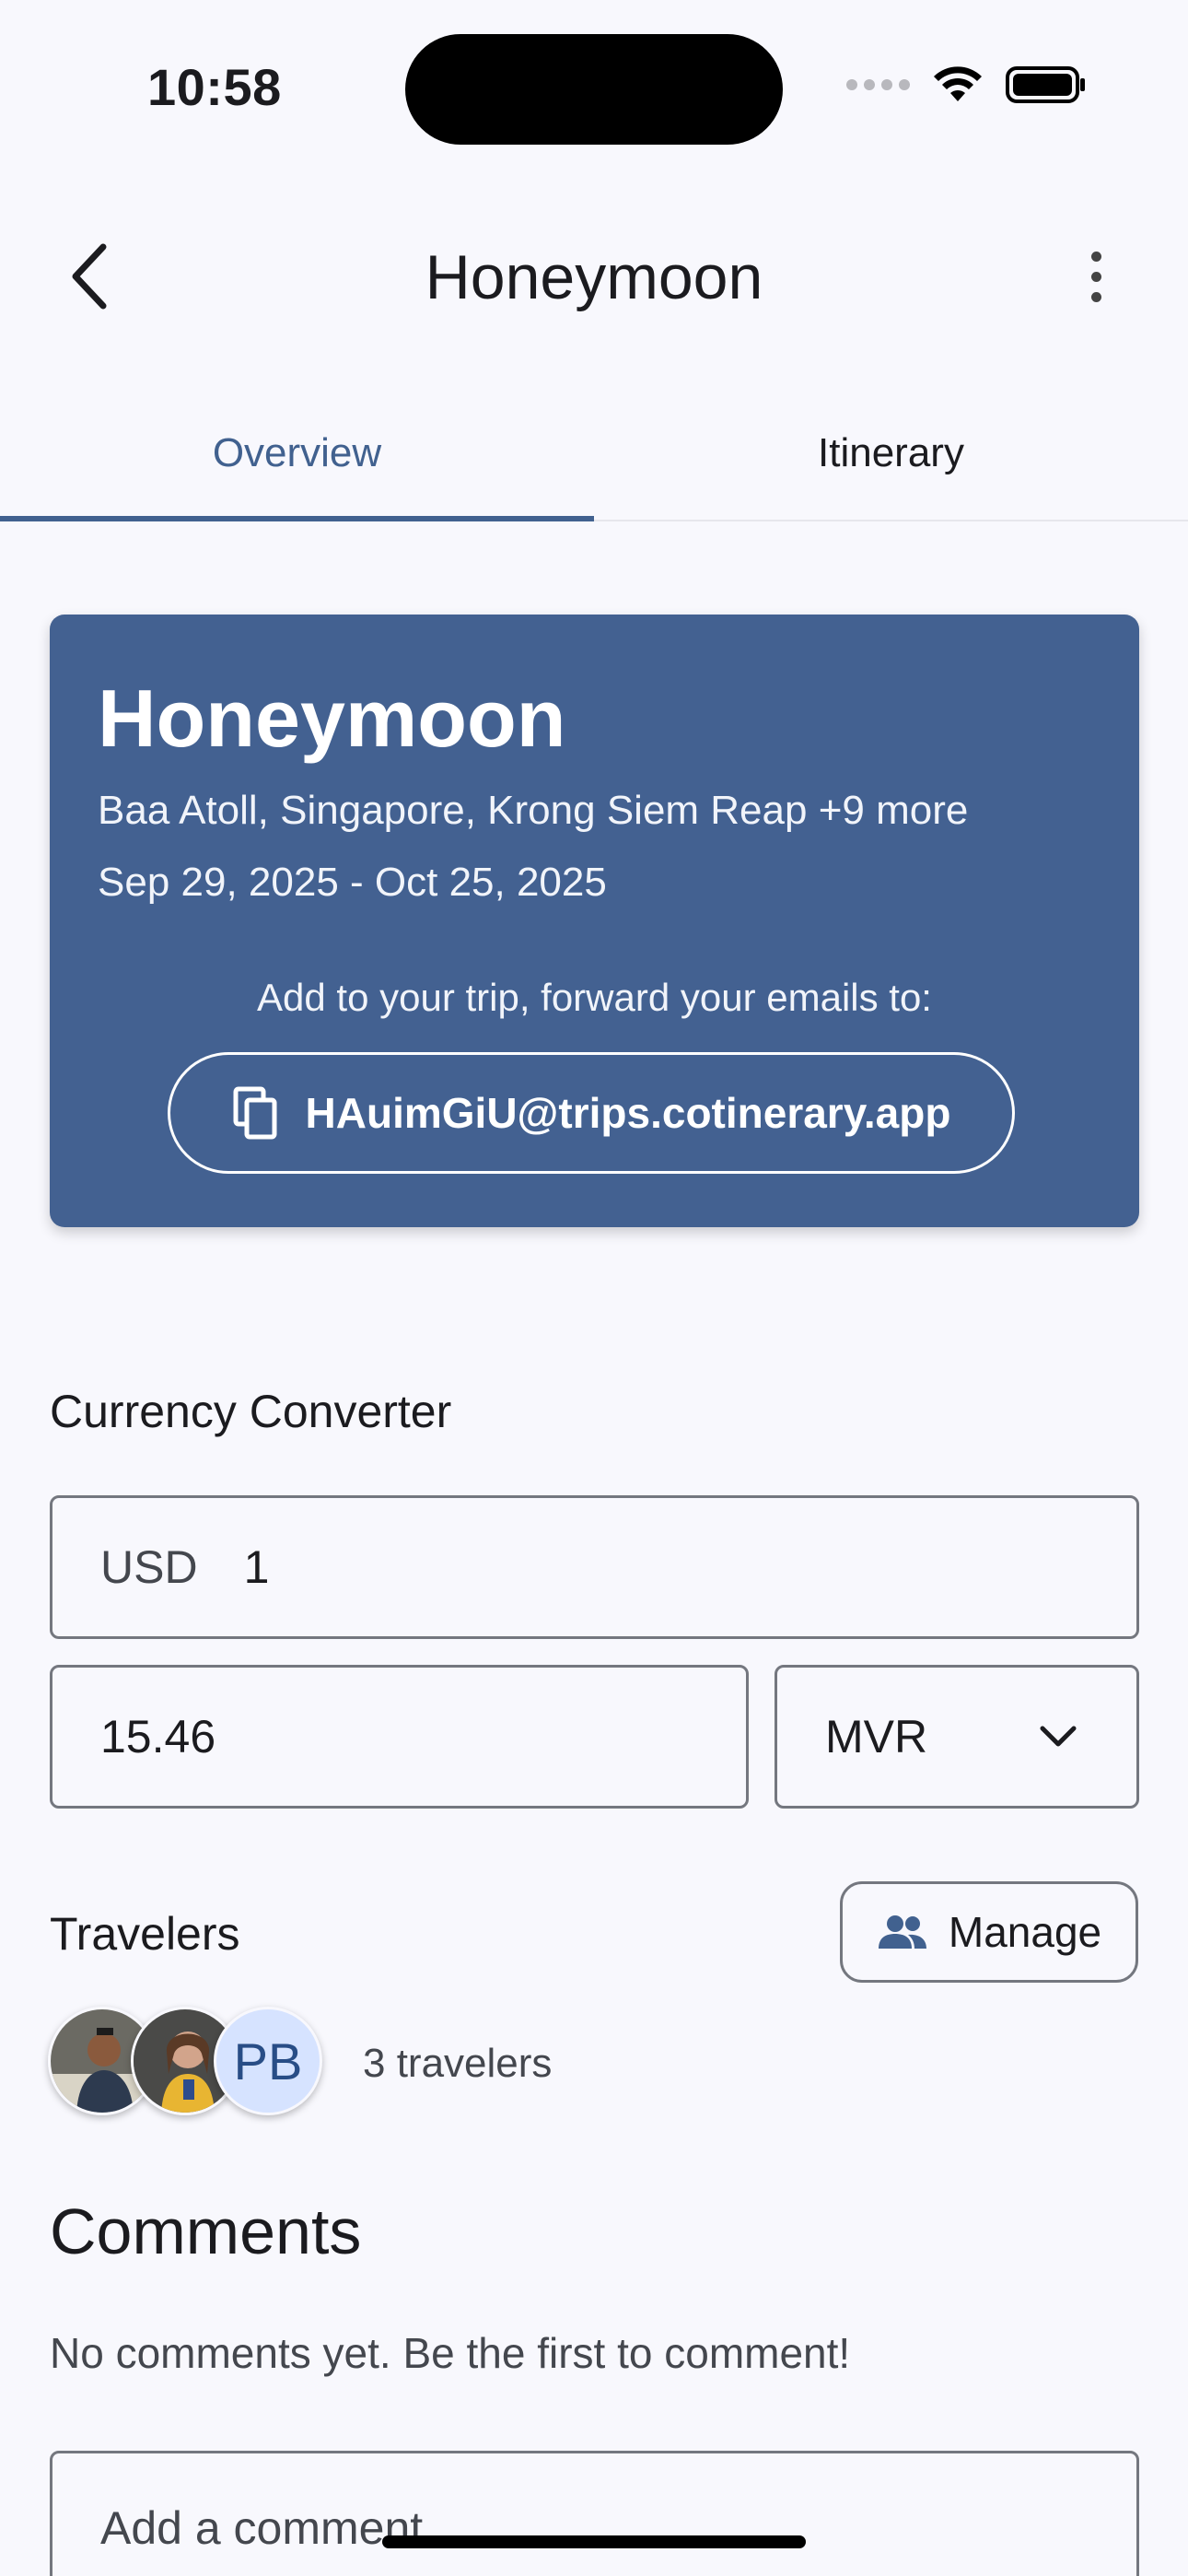  I want to click on status-icons, so click(967, 84).